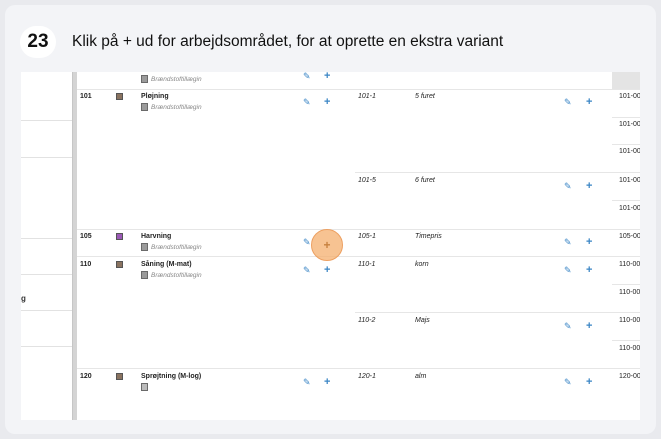 Image resolution: width=661 pixels, height=439 pixels. Describe the element at coordinates (626, 80) in the screenshot. I see `column-header` at that location.